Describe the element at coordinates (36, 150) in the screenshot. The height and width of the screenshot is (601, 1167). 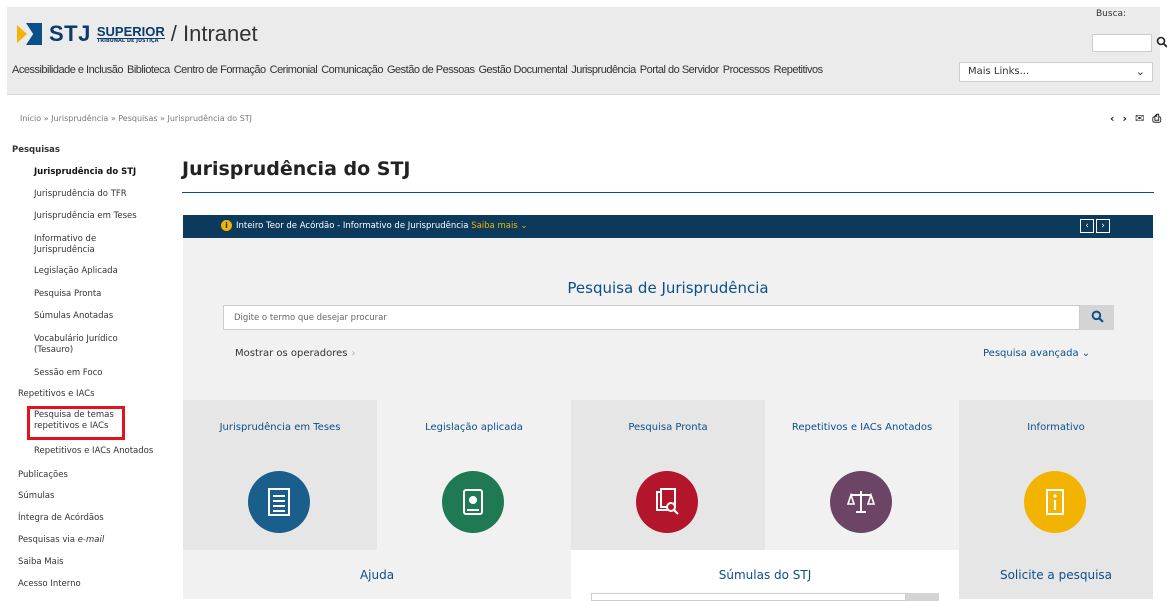
I see `sidebar-heading-pesquisas: Pesquisas` at that location.